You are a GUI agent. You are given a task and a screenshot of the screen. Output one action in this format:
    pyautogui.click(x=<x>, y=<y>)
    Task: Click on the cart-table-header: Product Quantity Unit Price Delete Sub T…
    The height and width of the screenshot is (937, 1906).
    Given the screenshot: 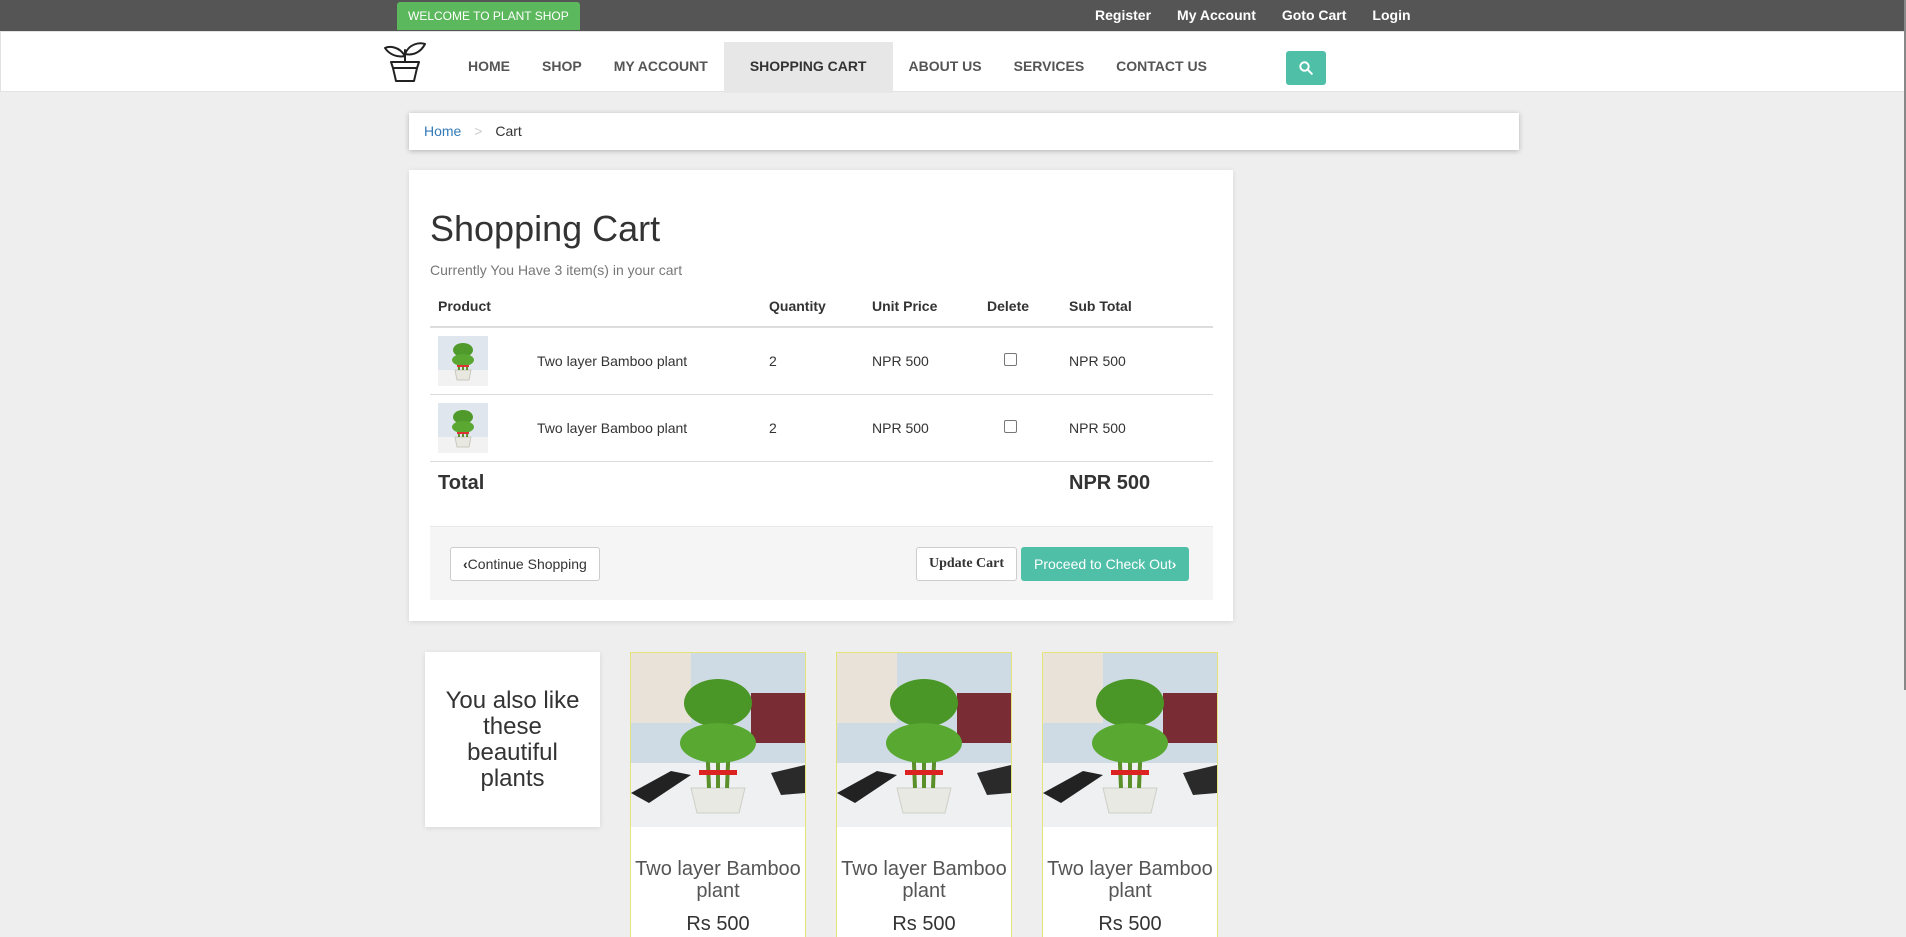 What is the action you would take?
    pyautogui.click(x=821, y=307)
    